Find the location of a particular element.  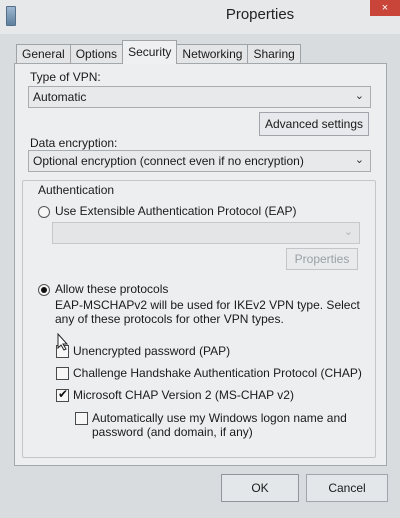

tab-general: General is located at coordinates (43, 54).